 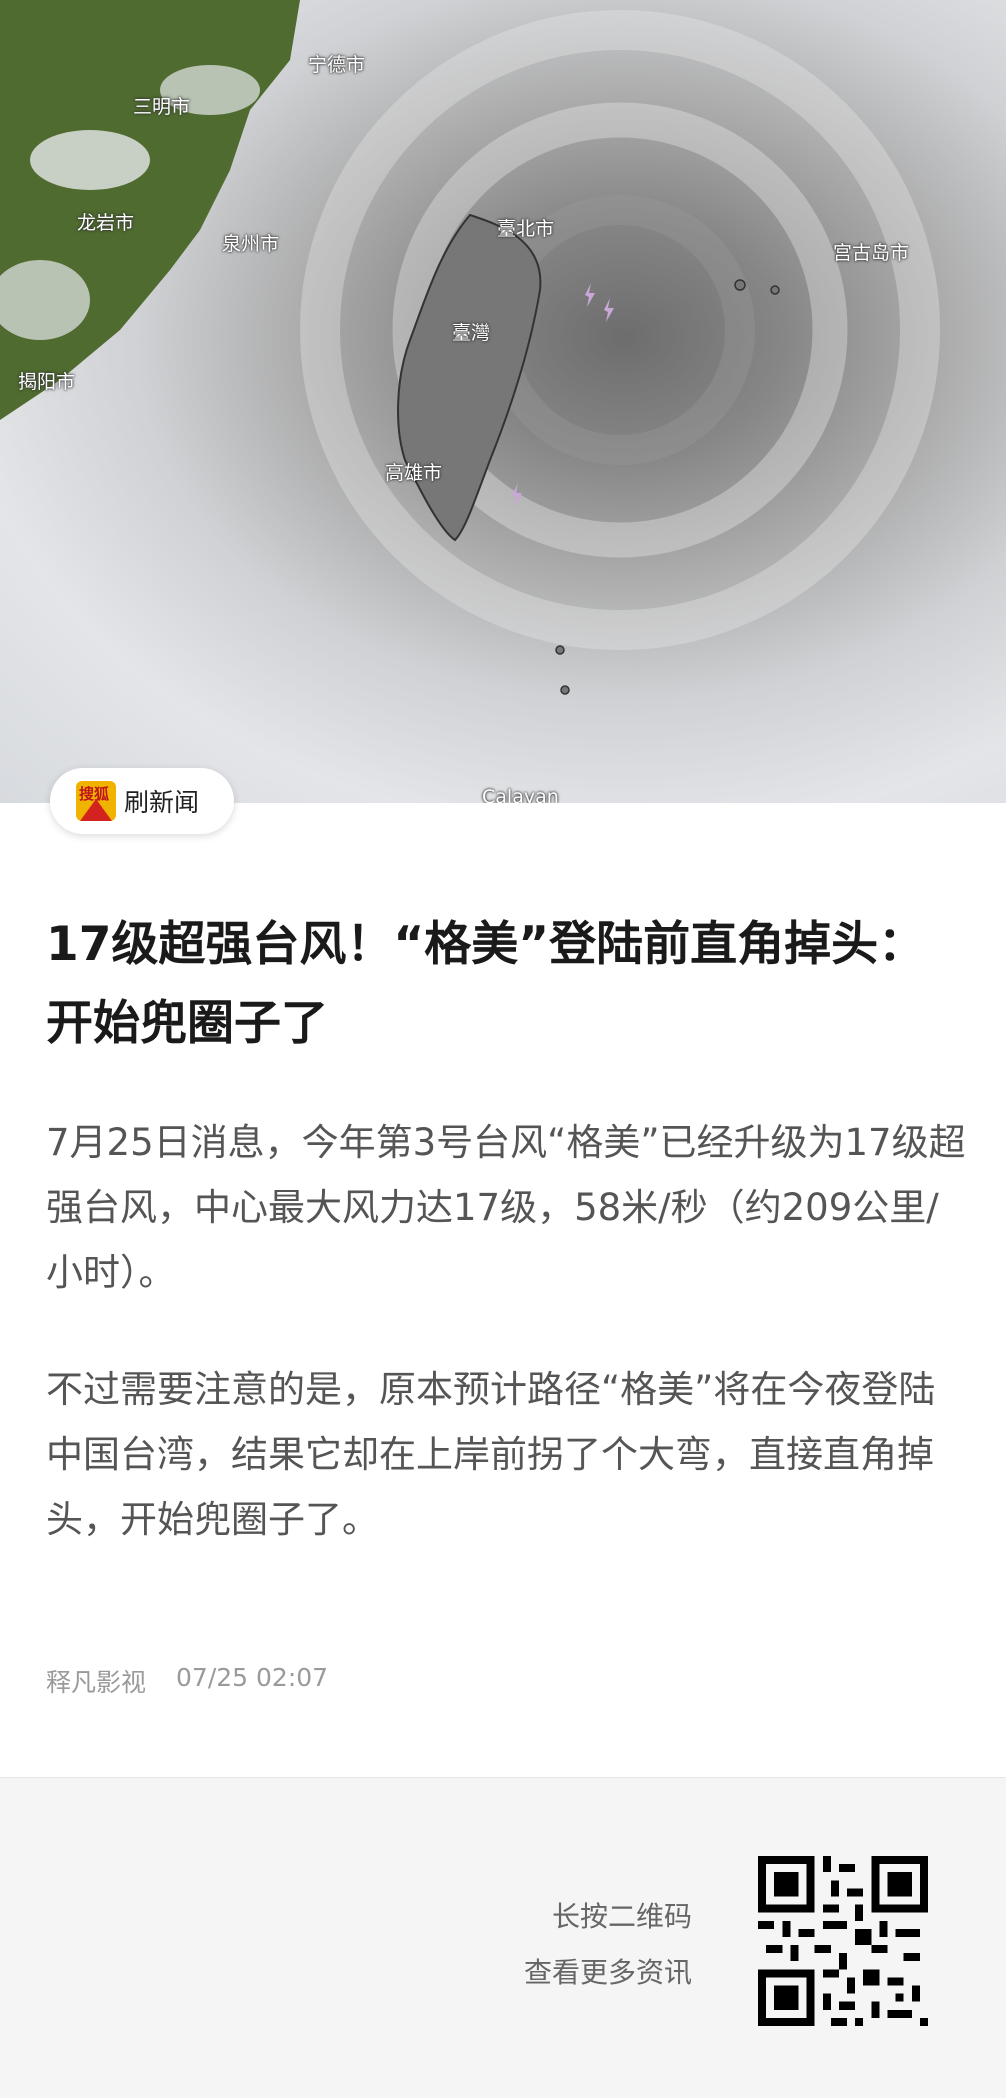 What do you see at coordinates (526, 229) in the screenshot?
I see `map-label-taibei: 臺北市` at bounding box center [526, 229].